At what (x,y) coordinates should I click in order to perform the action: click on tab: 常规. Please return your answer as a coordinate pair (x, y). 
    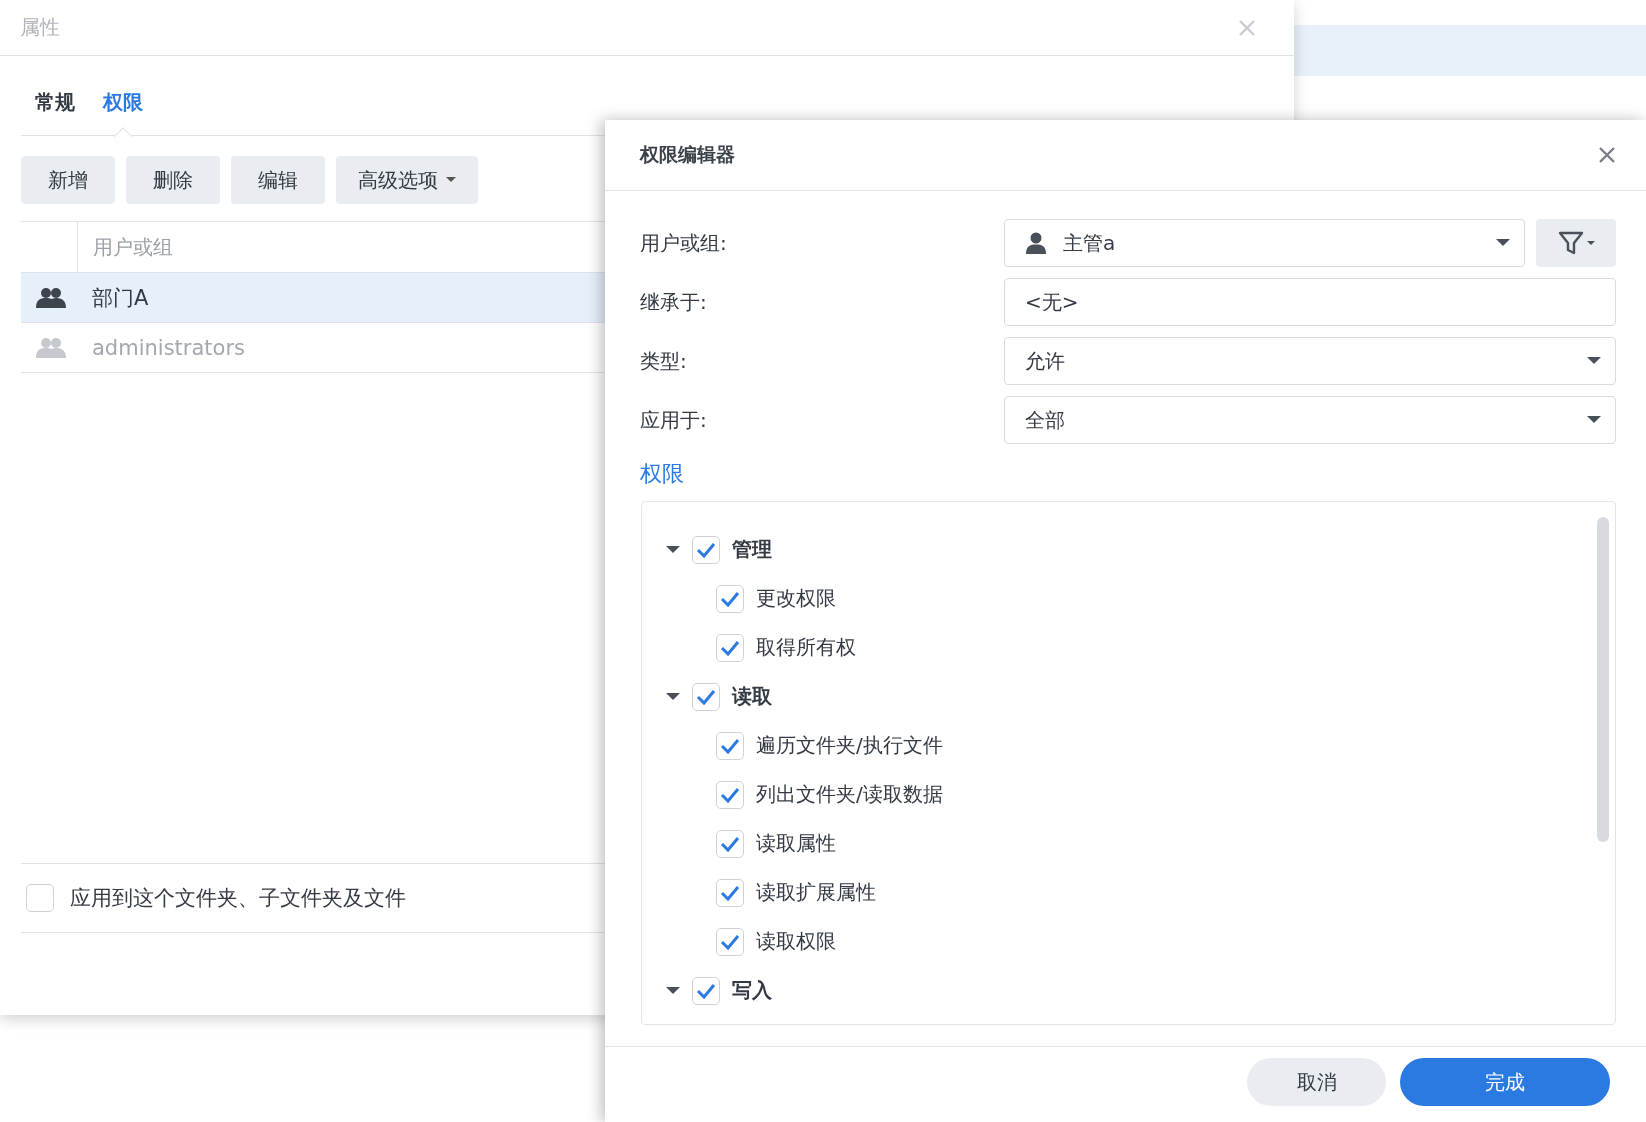
    Looking at the image, I should click on (55, 102).